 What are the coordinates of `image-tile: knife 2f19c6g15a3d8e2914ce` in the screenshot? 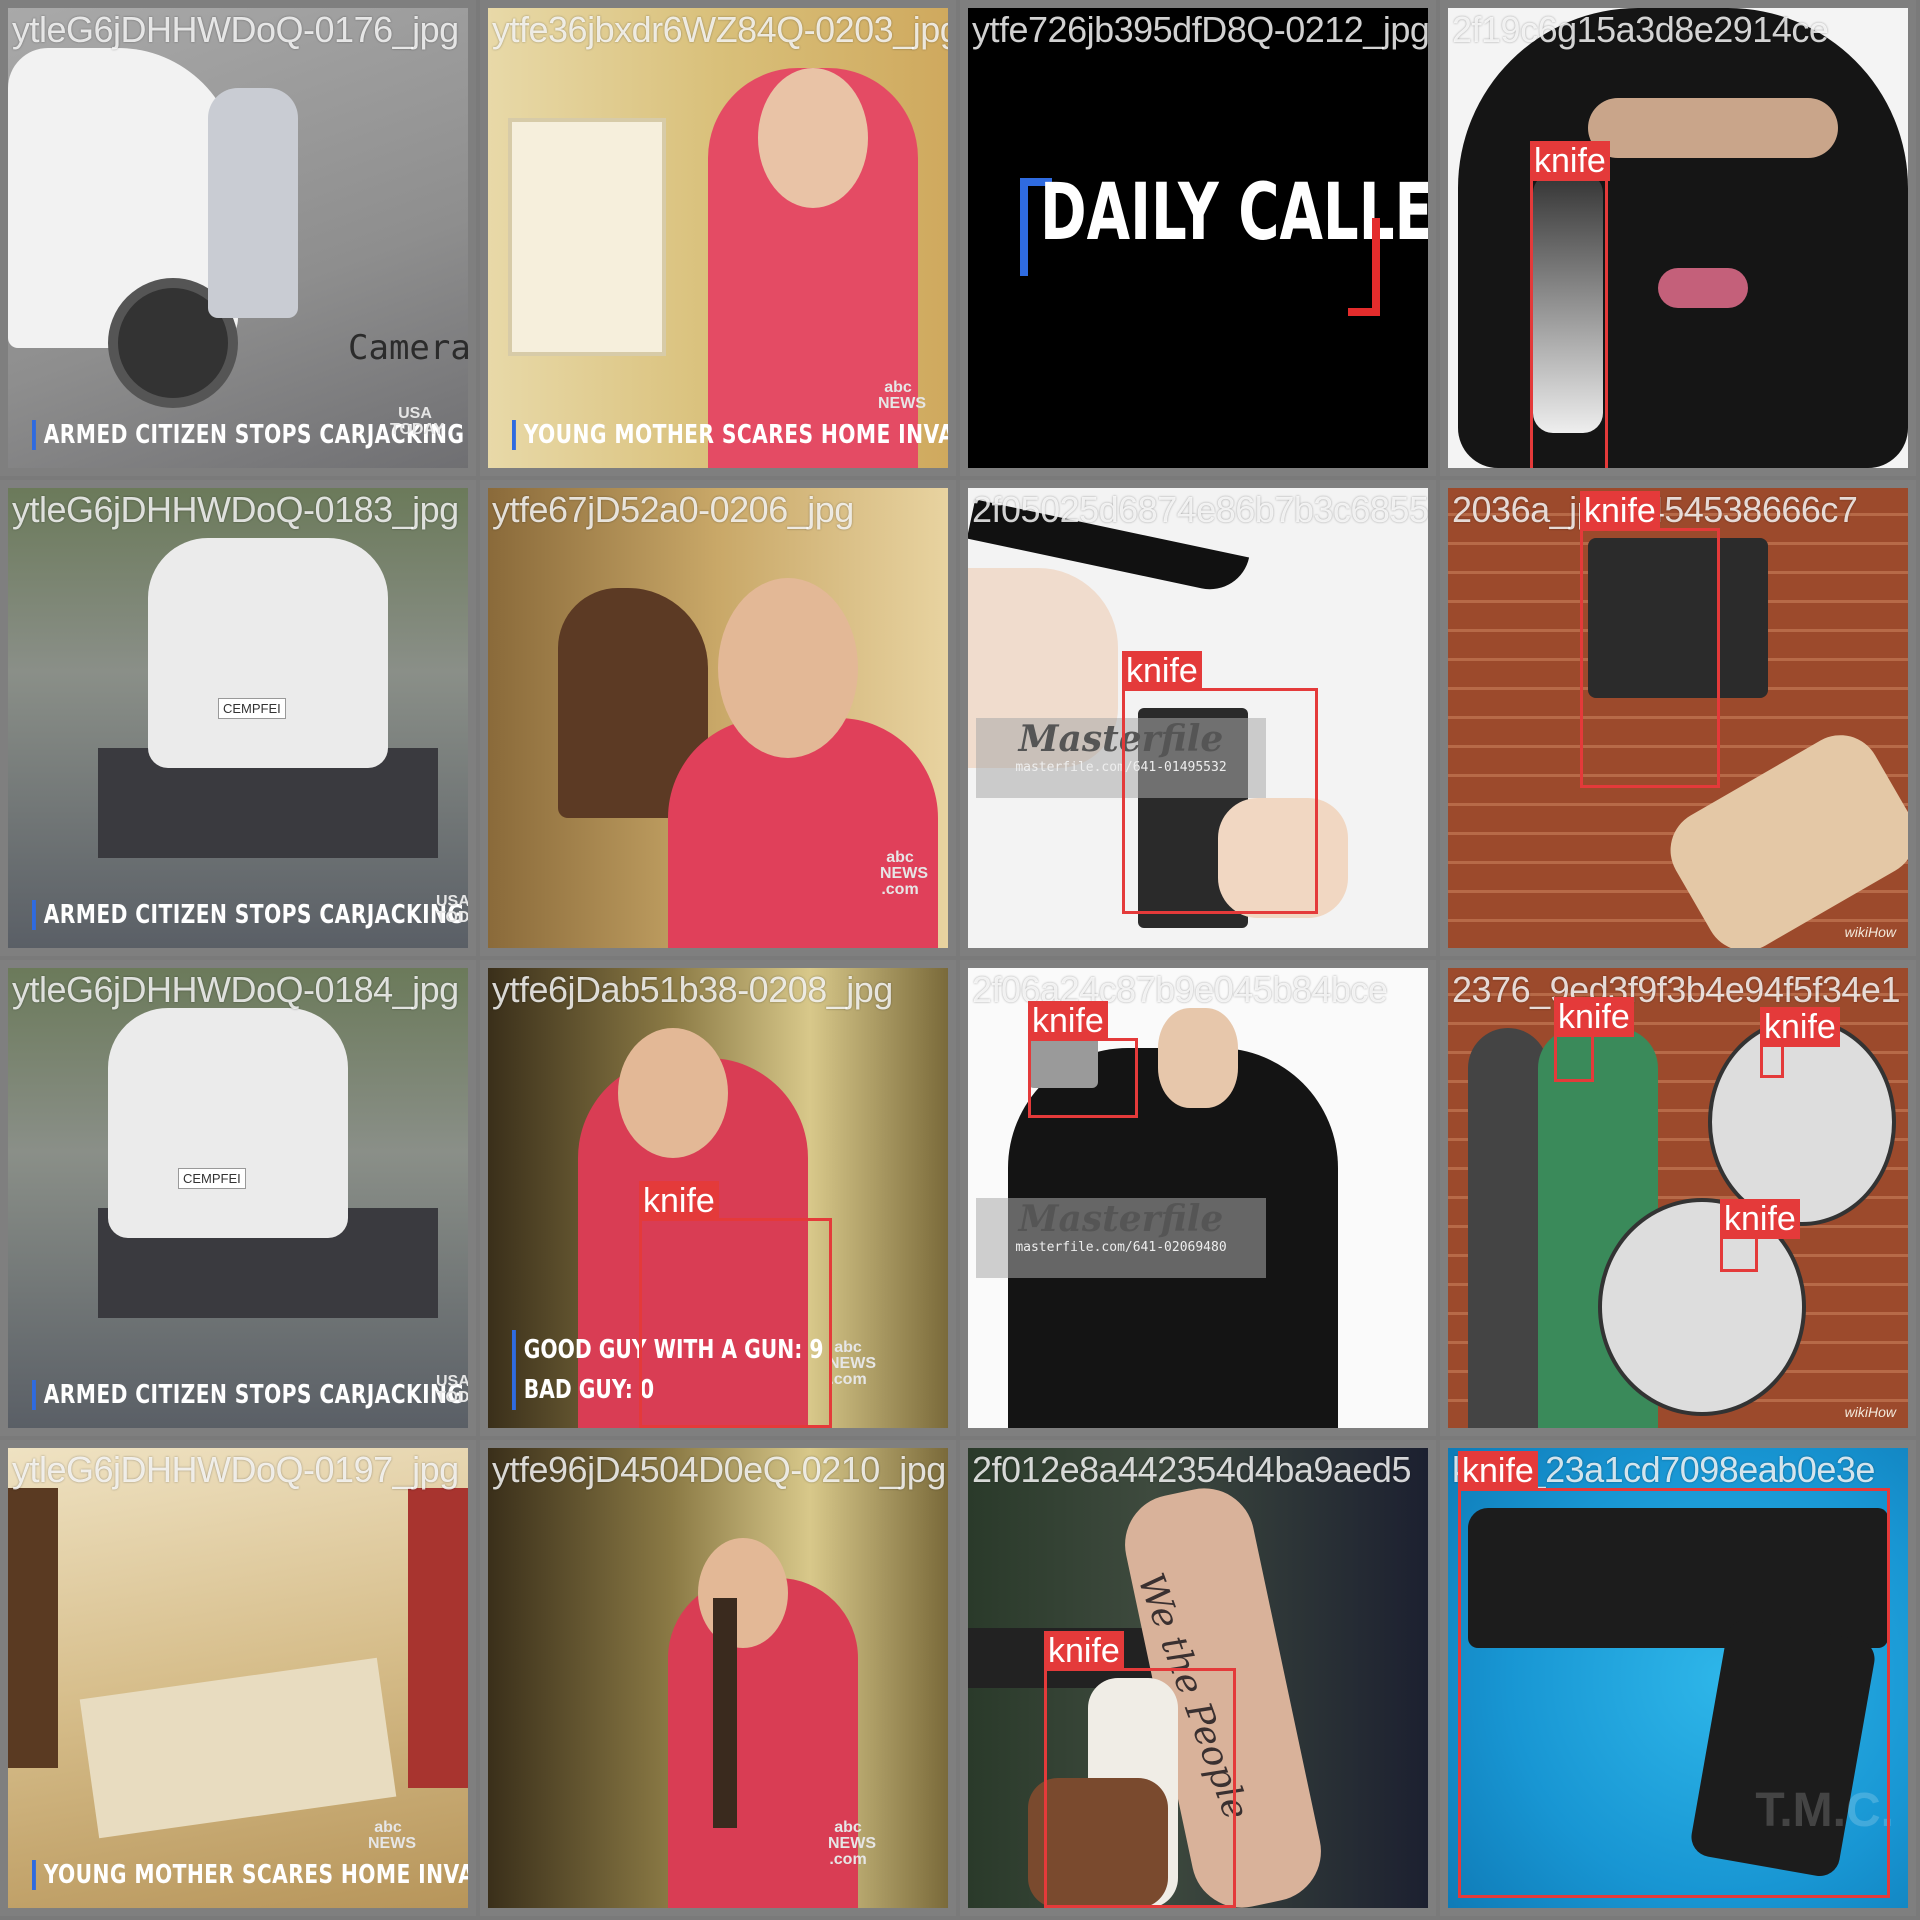 It's located at (1678, 238).